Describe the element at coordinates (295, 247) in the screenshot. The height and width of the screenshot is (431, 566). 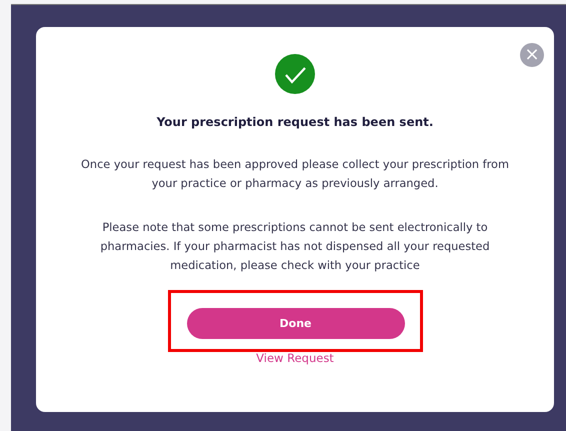
I see `message-text: Please note that some prescriptions cannot be sent electronically to pharmacies. If your pharmacist has not dispensed all your requested medication, please check with your practice` at that location.